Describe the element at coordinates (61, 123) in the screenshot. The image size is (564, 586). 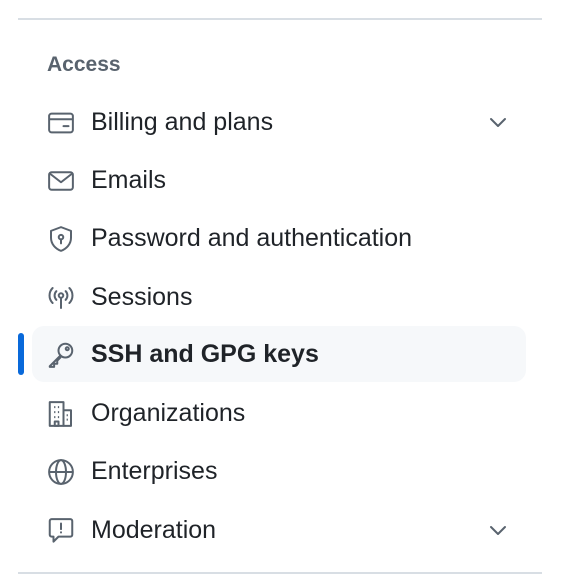
I see `credit-card-icon` at that location.